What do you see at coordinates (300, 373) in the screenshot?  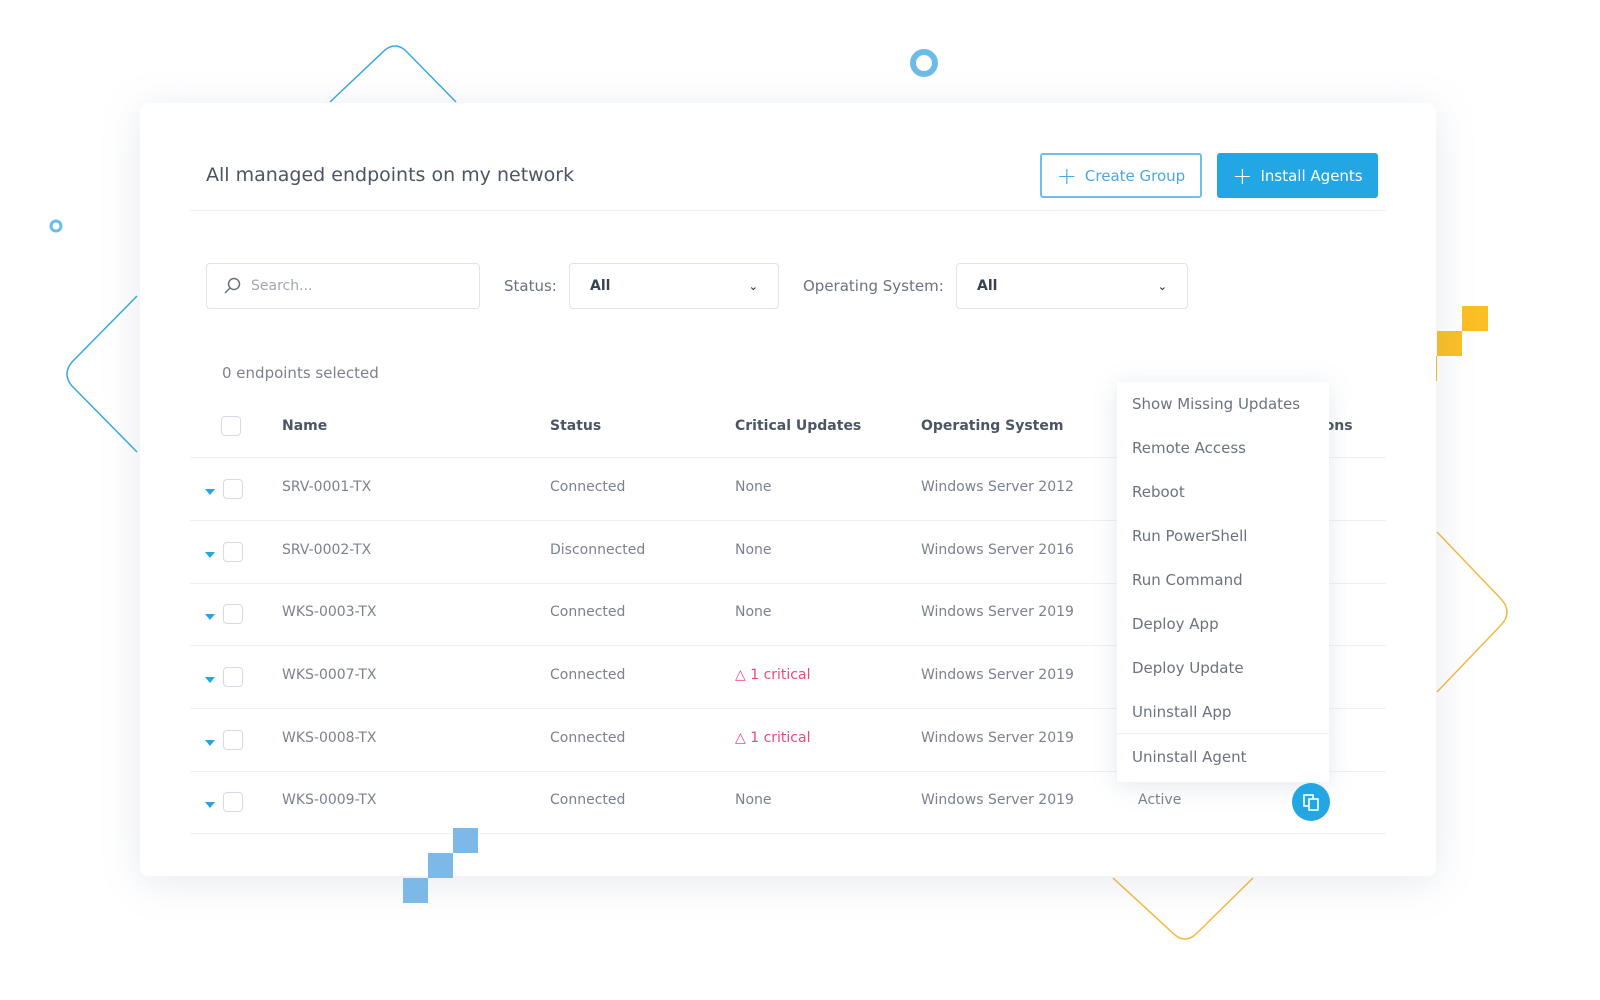 I see `selection-count: 0 endpoints selected` at bounding box center [300, 373].